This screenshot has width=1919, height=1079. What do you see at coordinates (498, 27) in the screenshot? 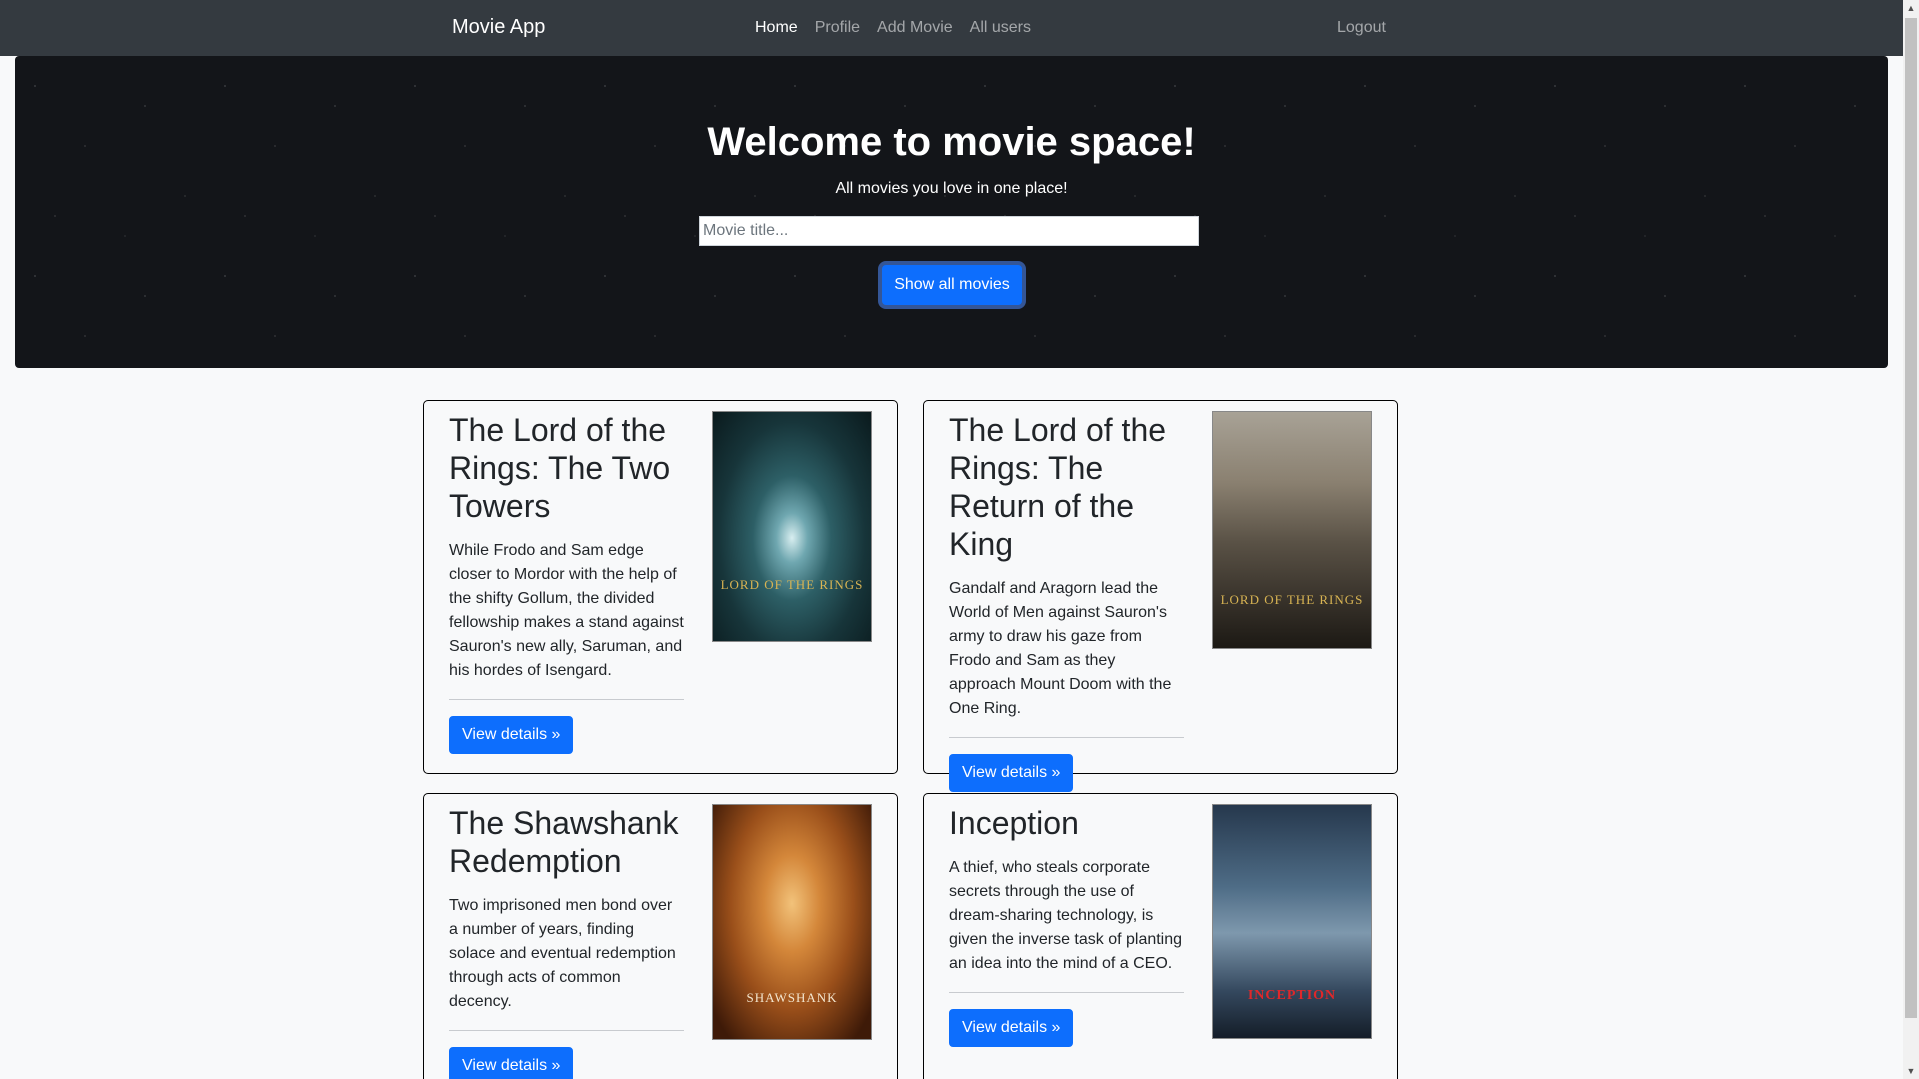
I see `brand-logo: Movie App` at bounding box center [498, 27].